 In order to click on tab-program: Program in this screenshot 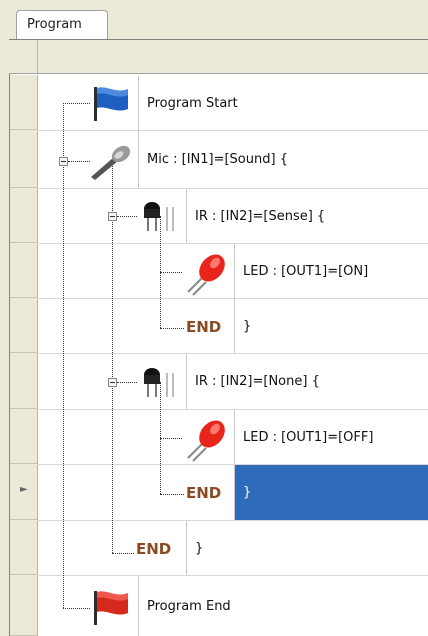, I will do `click(62, 25)`.